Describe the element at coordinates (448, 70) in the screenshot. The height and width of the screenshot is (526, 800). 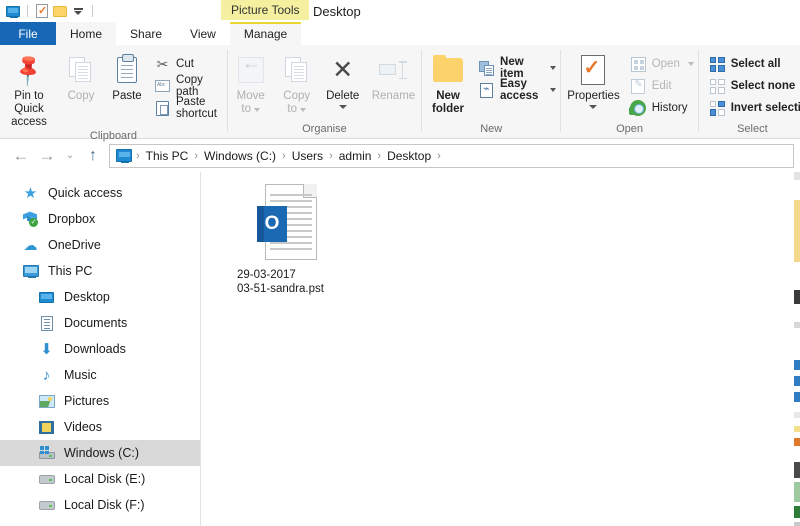
I see `folder-icon` at that location.